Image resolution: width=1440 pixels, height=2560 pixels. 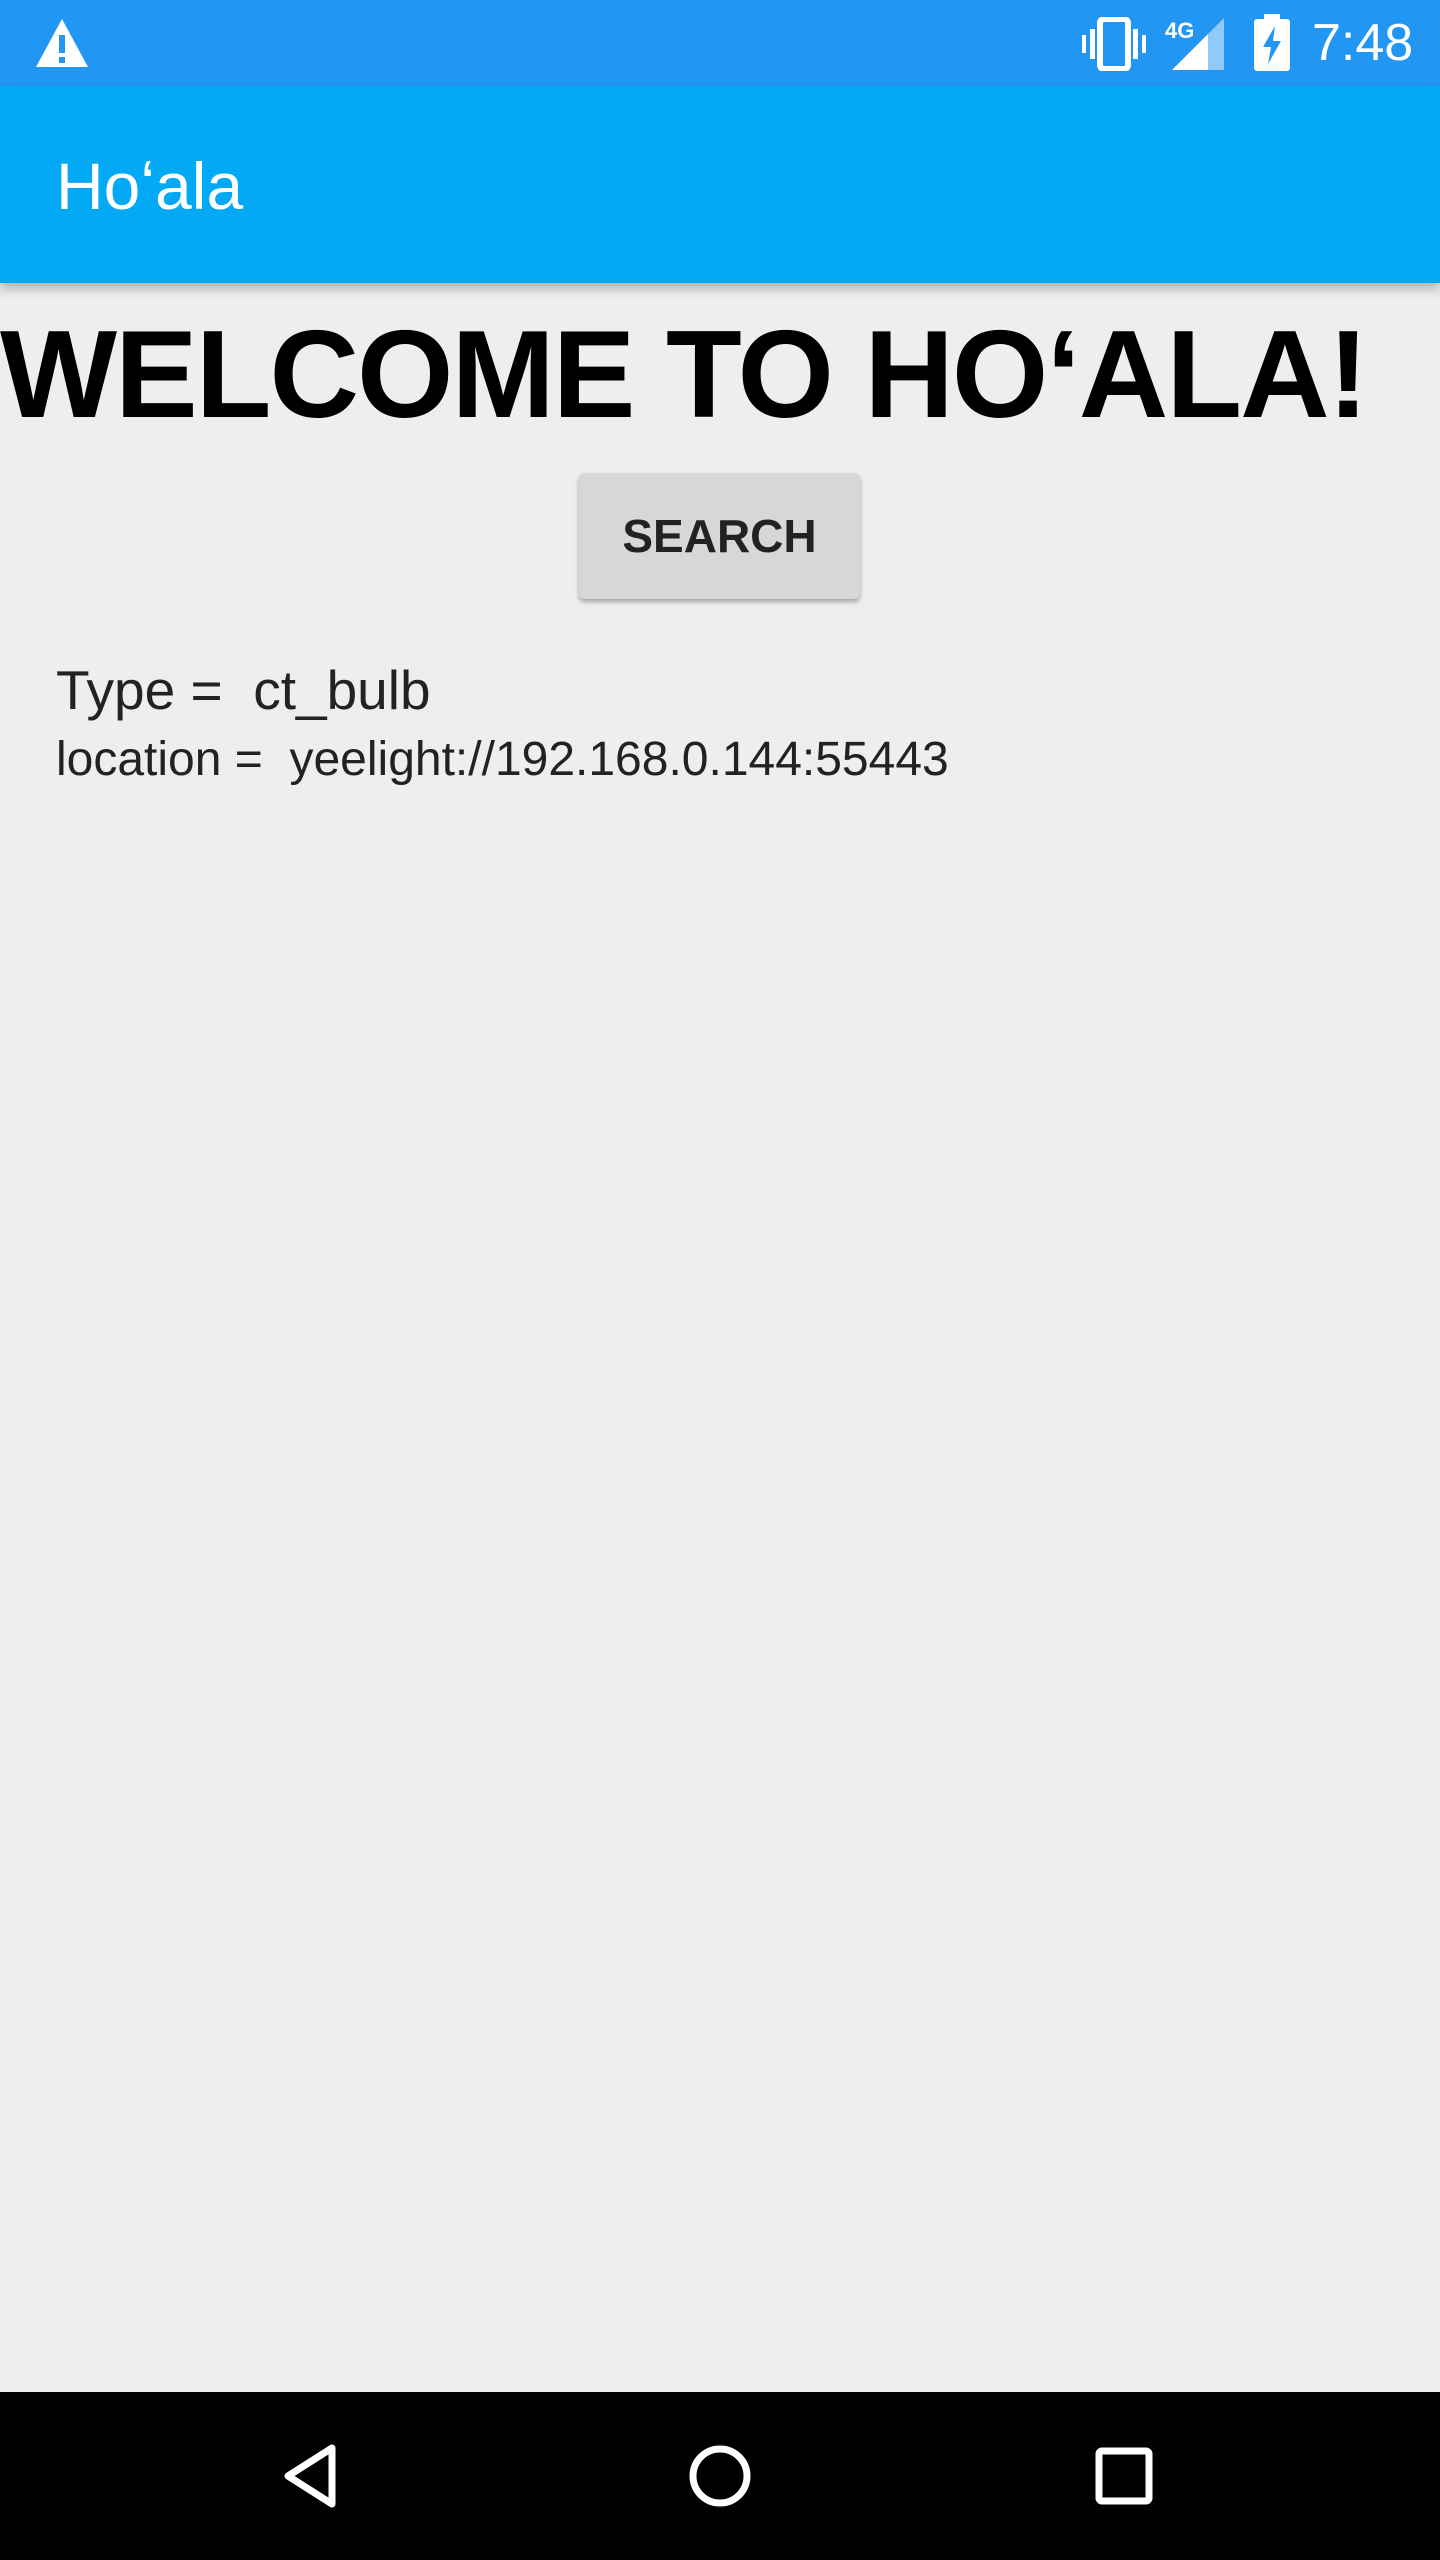 I want to click on home-icon, so click(x=720, y=2476).